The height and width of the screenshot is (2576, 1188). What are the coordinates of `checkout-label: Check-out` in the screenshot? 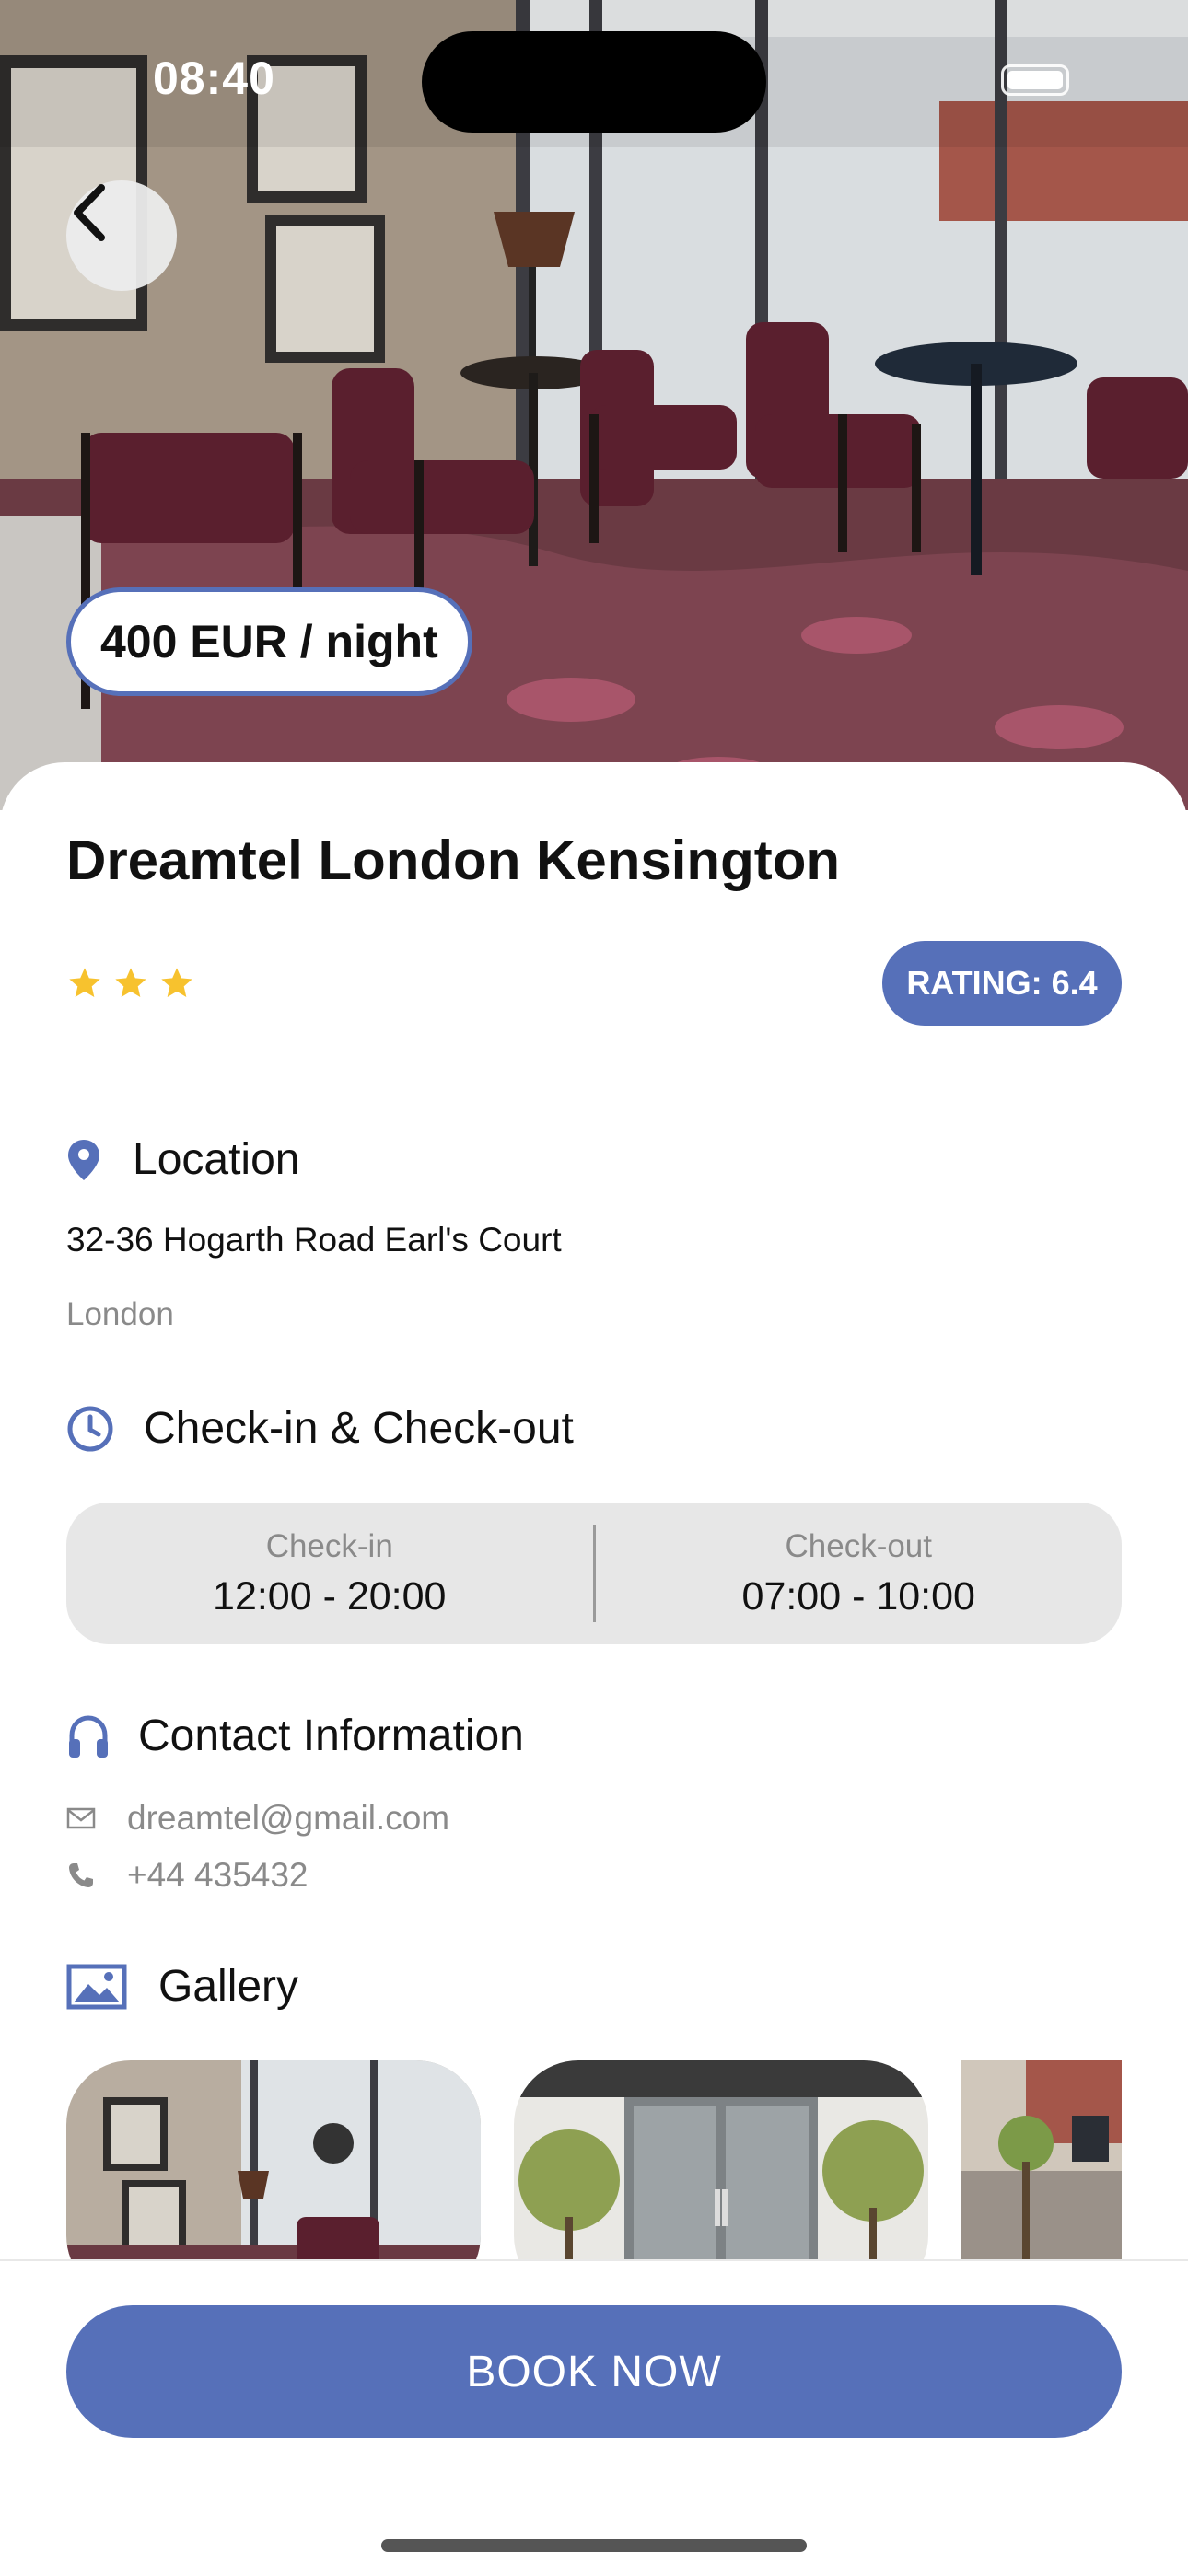 It's located at (859, 1545).